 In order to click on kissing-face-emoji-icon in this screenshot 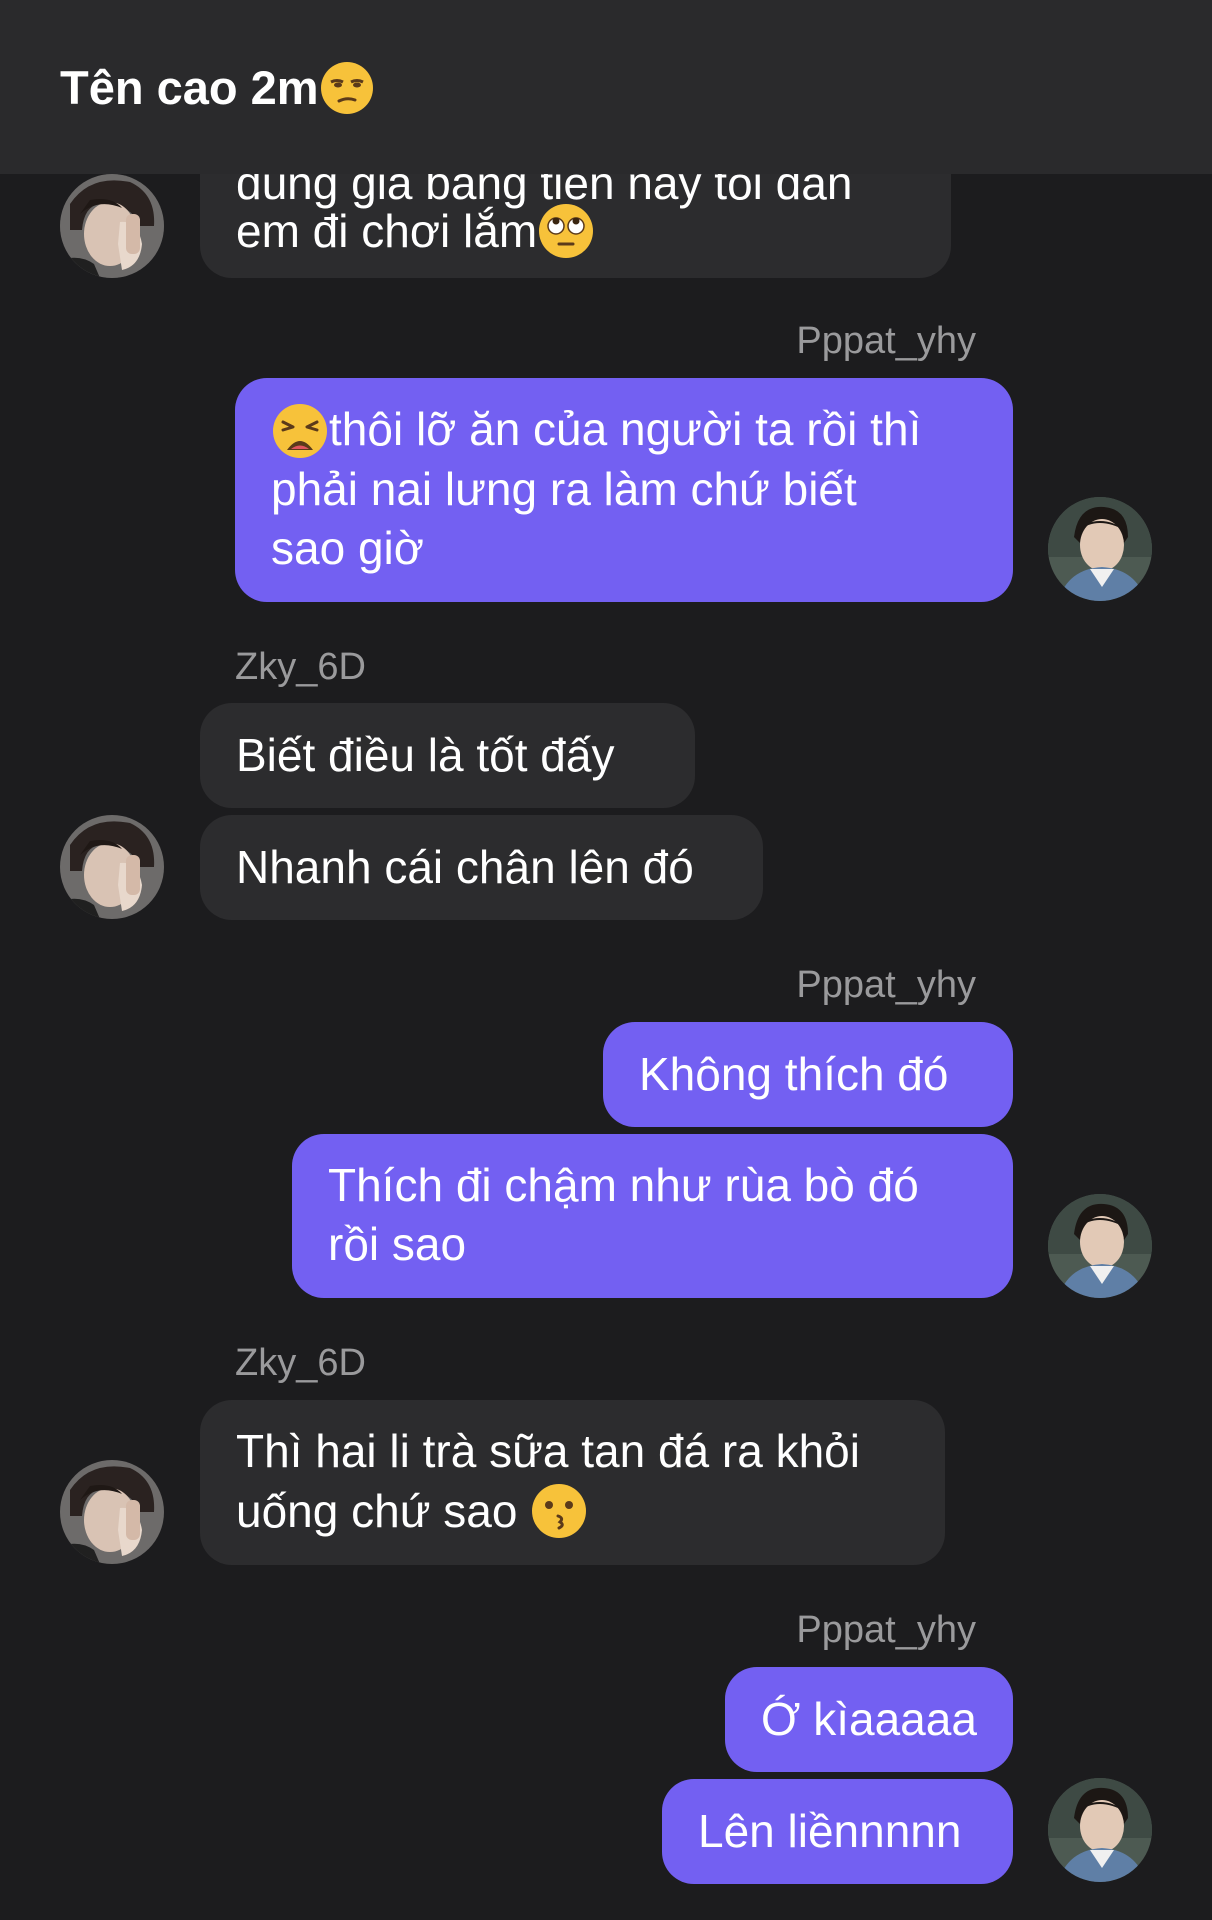, I will do `click(559, 1511)`.